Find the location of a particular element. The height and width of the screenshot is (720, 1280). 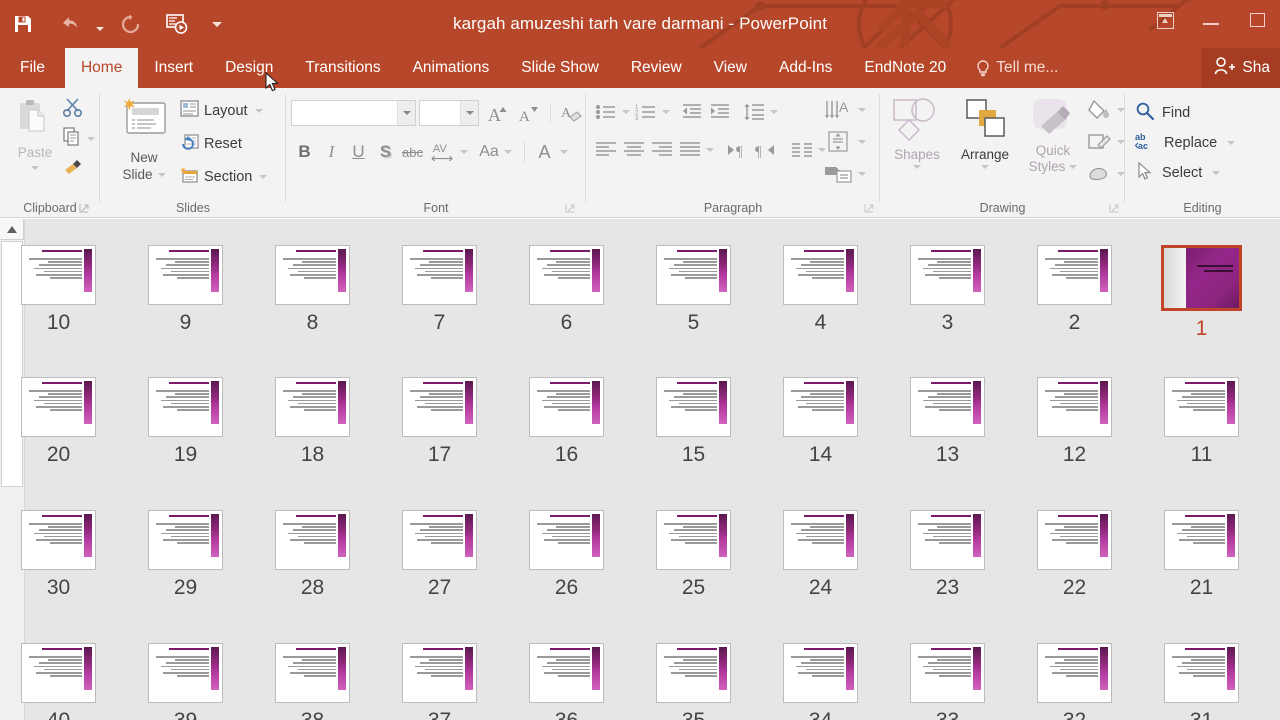

slide-thumbnail-8: 8 is located at coordinates (312, 290).